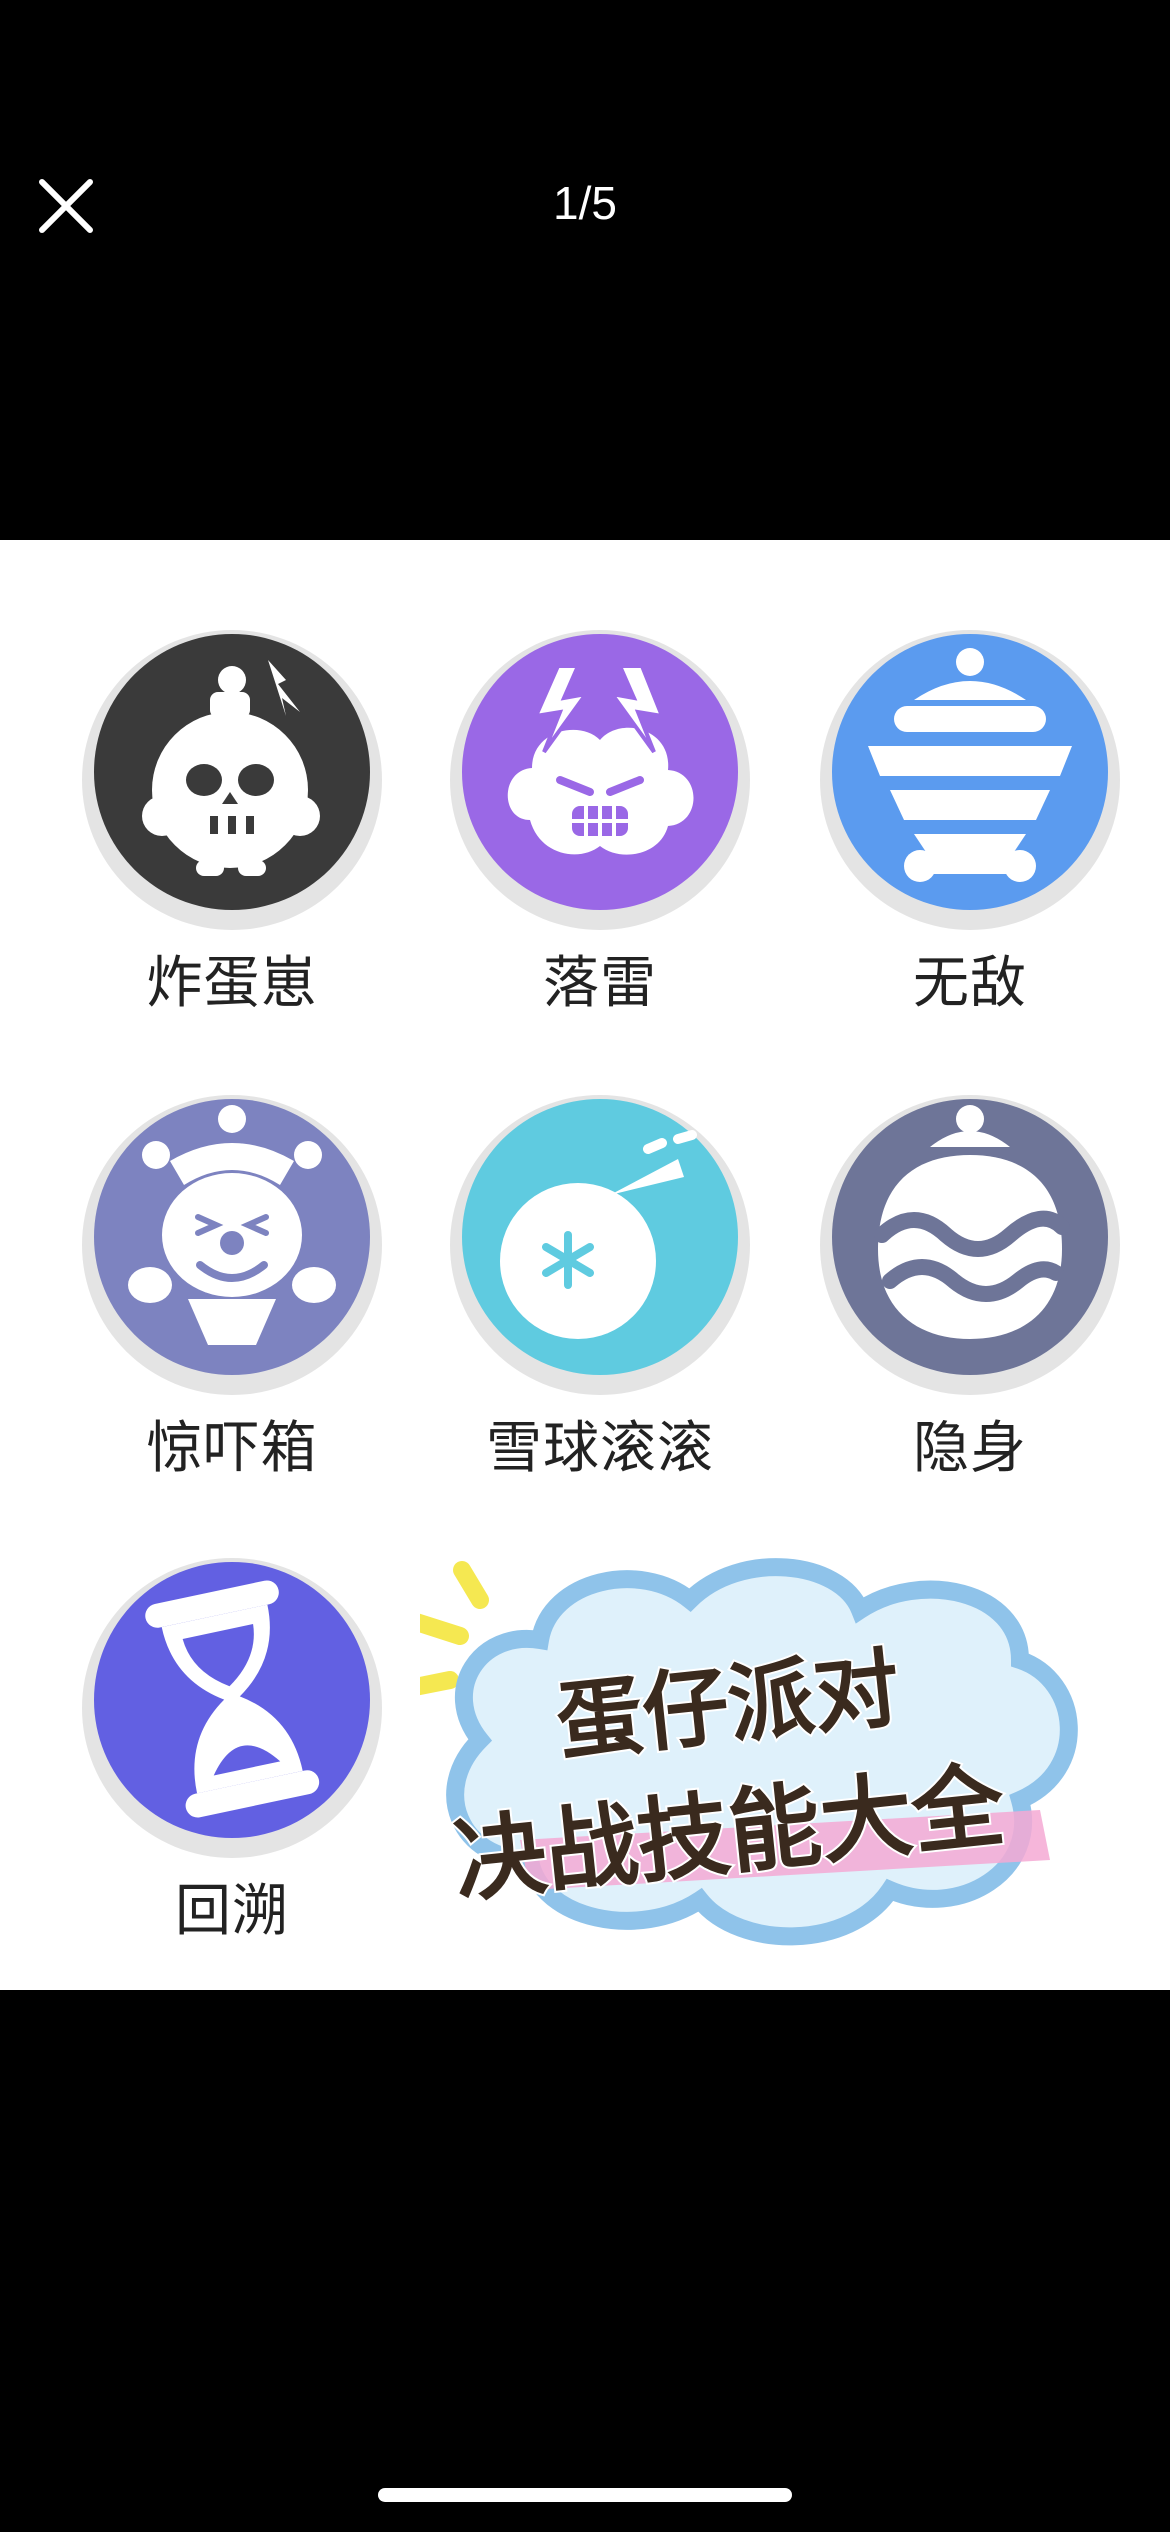 This screenshot has width=1170, height=2532. I want to click on skill-label: 惊吓箱, so click(232, 1448).